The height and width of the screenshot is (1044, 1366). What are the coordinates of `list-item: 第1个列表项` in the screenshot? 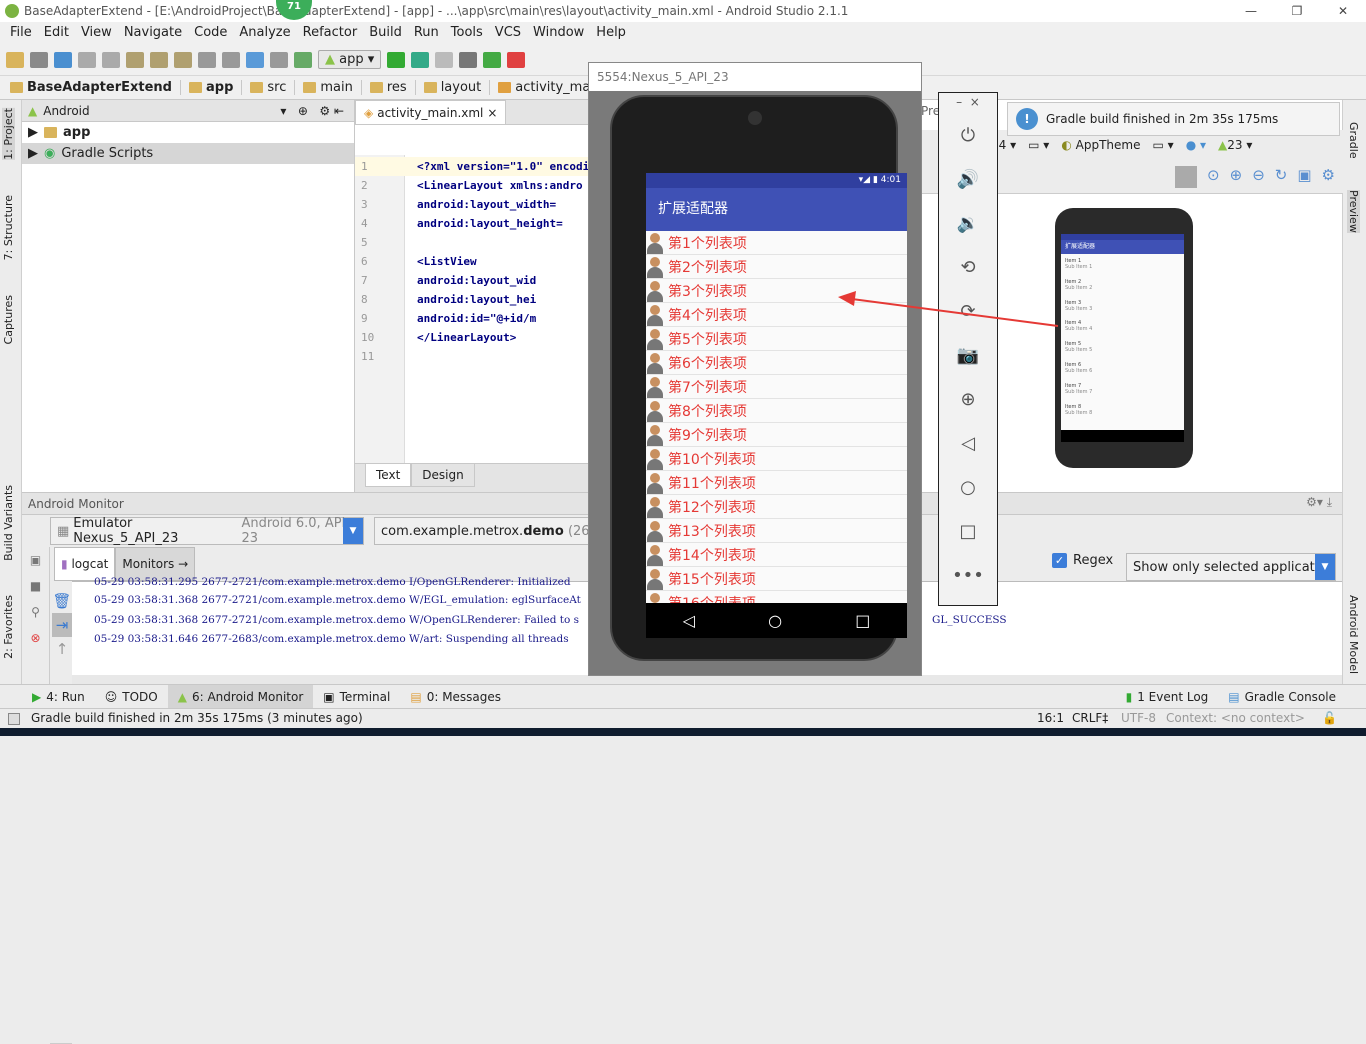 It's located at (776, 243).